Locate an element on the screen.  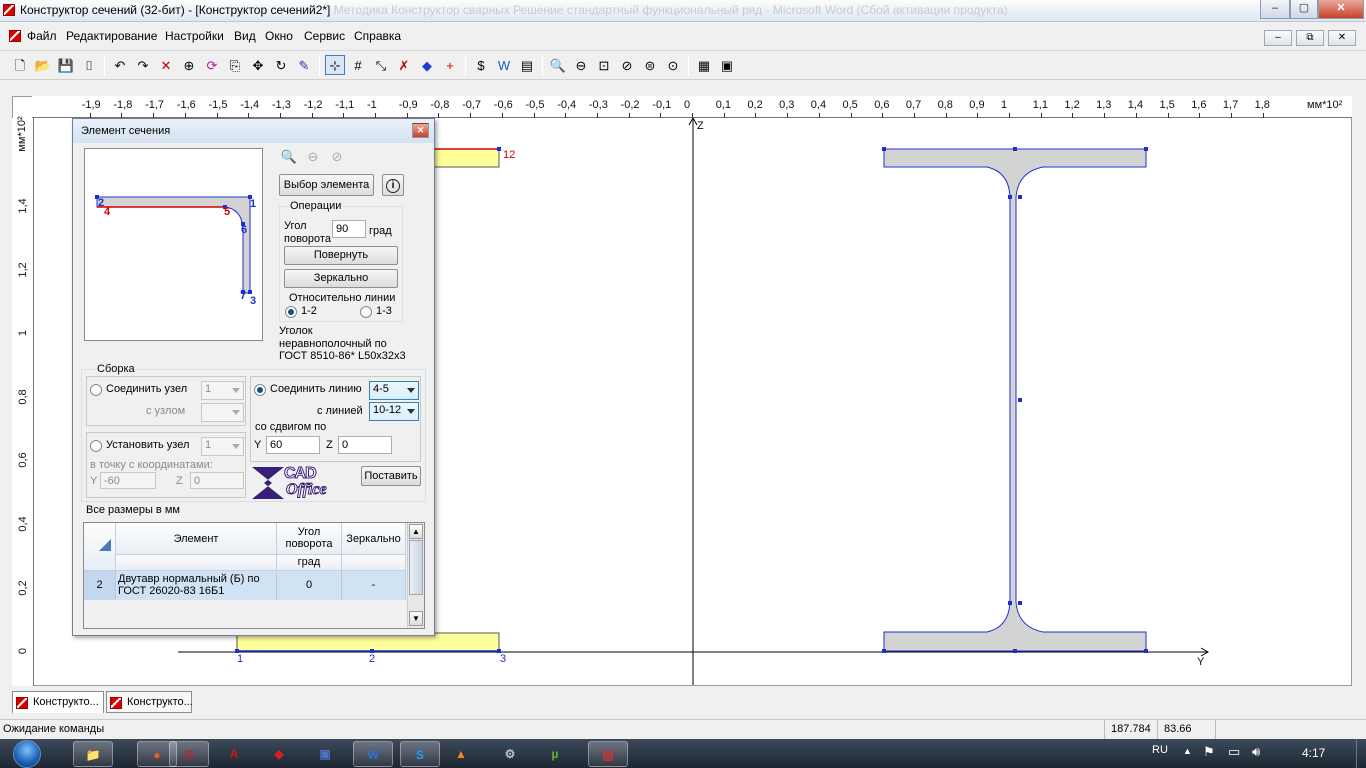
set-node-radio is located at coordinates (96, 446).